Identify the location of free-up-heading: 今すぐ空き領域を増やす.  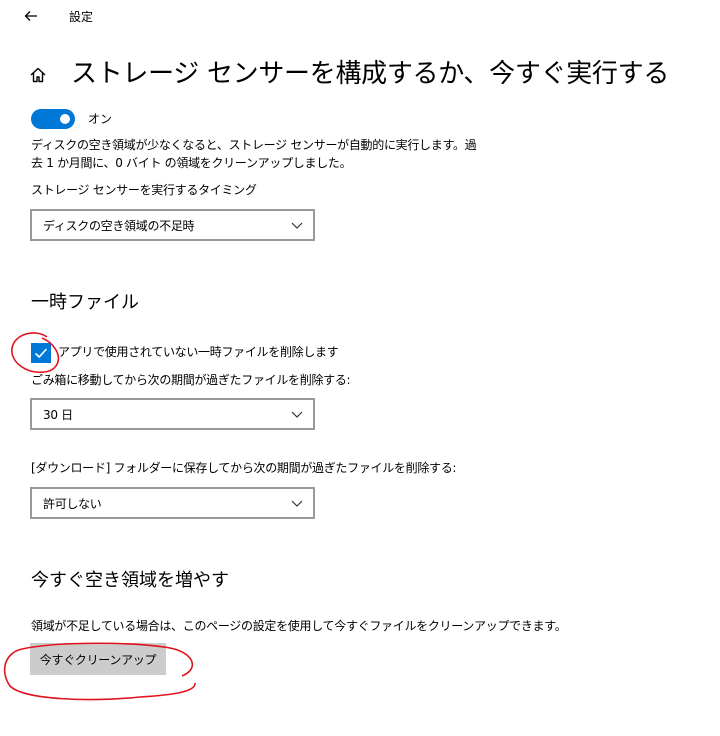
(130, 580).